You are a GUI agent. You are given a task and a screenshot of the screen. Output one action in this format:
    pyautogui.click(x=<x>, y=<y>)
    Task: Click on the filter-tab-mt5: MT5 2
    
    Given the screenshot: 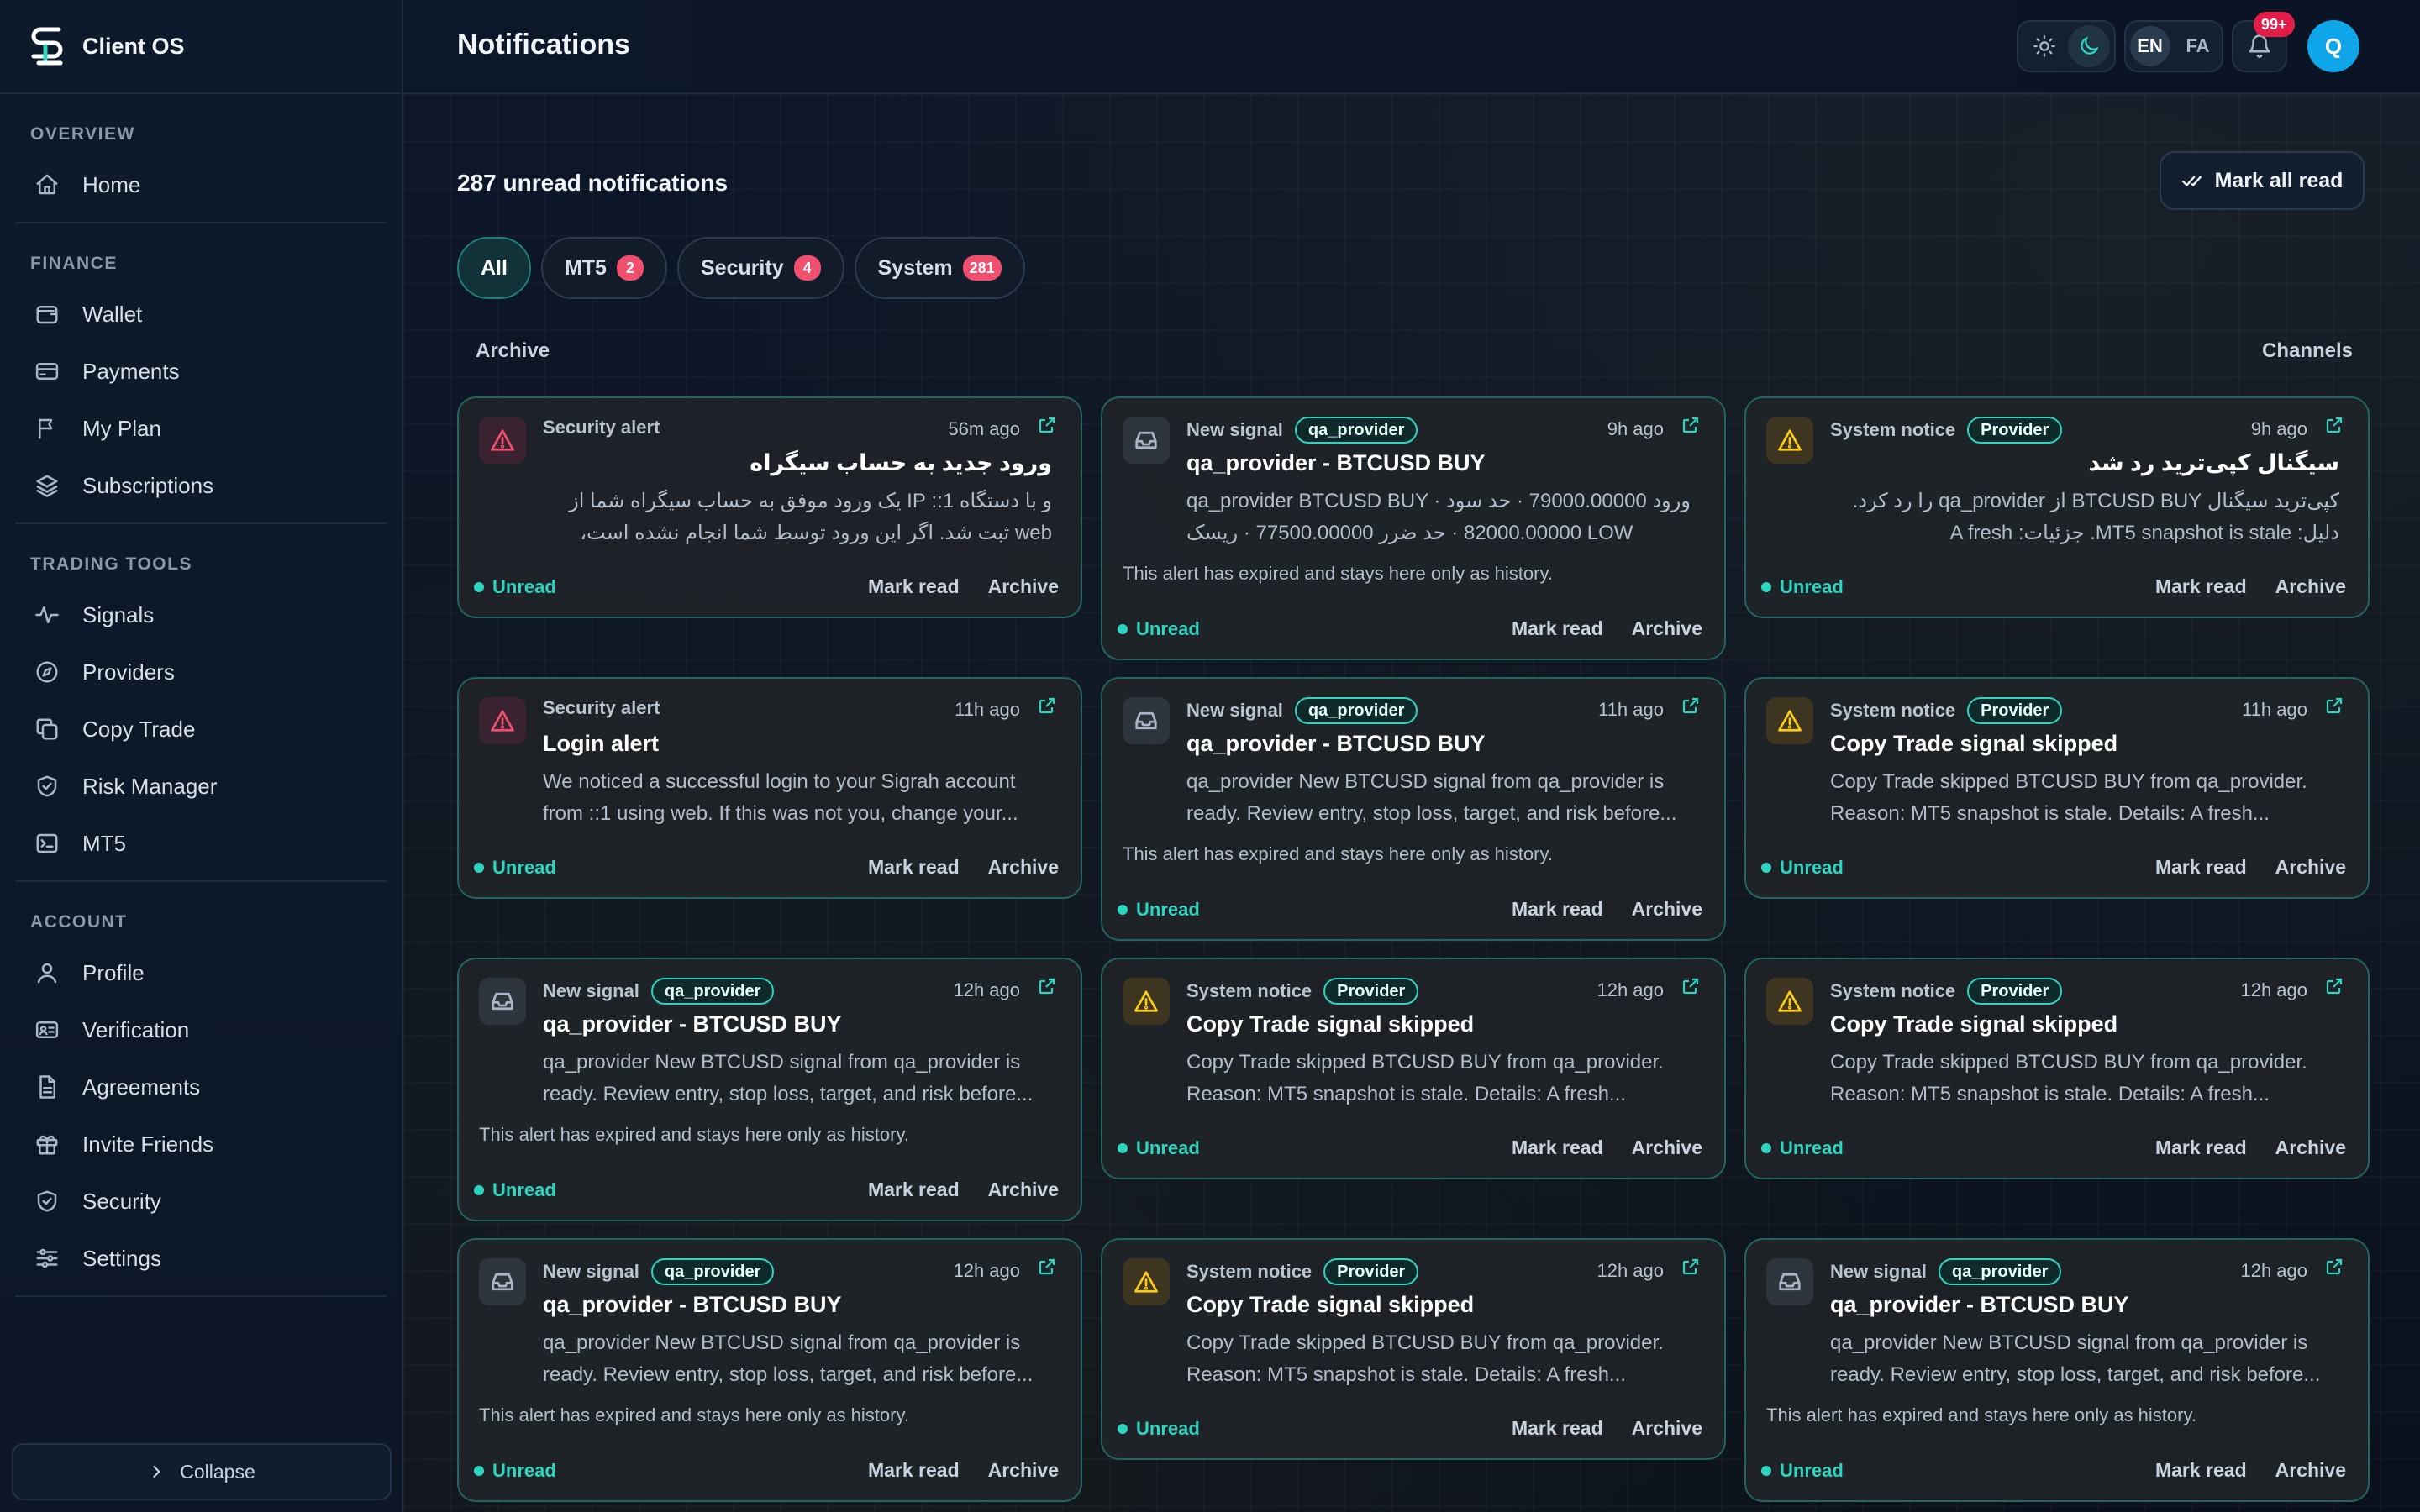 What is the action you would take?
    pyautogui.click(x=603, y=268)
    